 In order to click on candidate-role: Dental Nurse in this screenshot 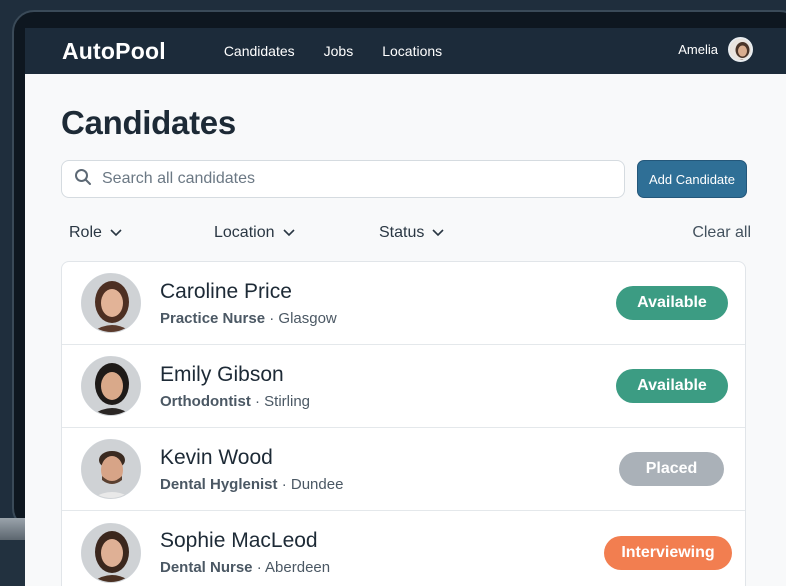, I will do `click(206, 567)`.